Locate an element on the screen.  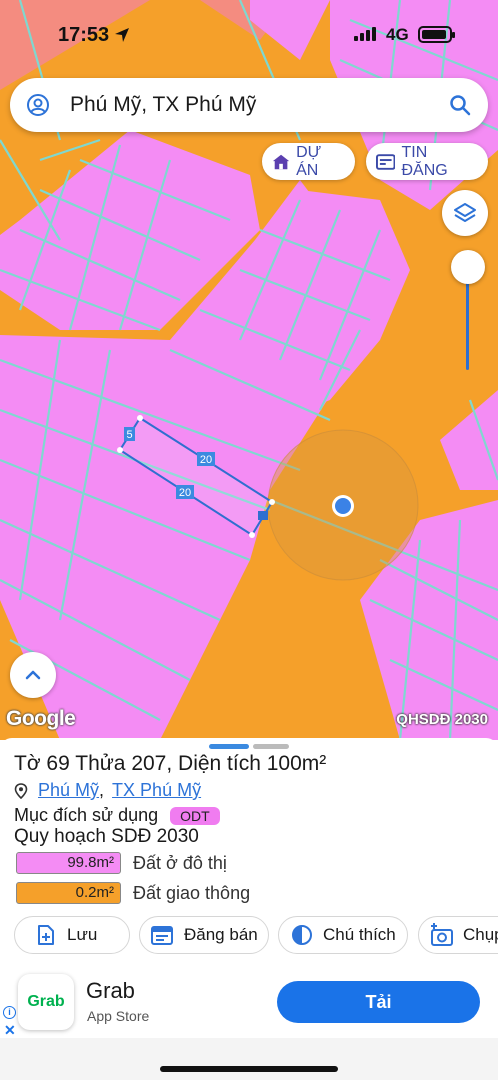
opacity-slider-knob is located at coordinates (468, 267).